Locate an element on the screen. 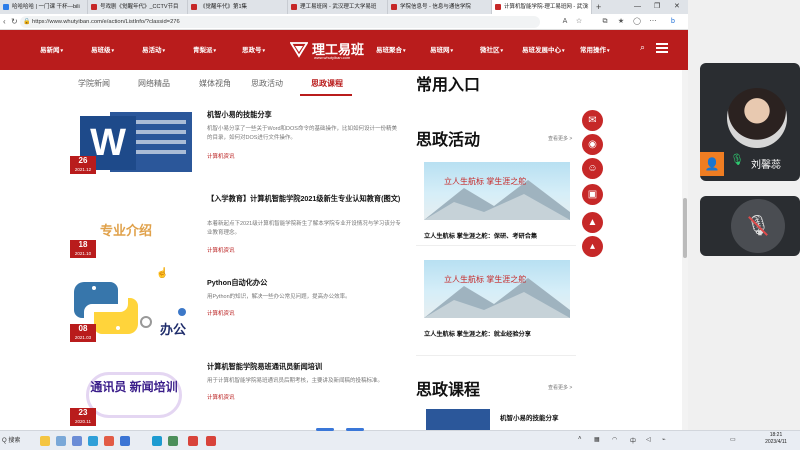 Image resolution: width=800 pixels, height=450 pixels. article-title: Python自动化办公 is located at coordinates (304, 283).